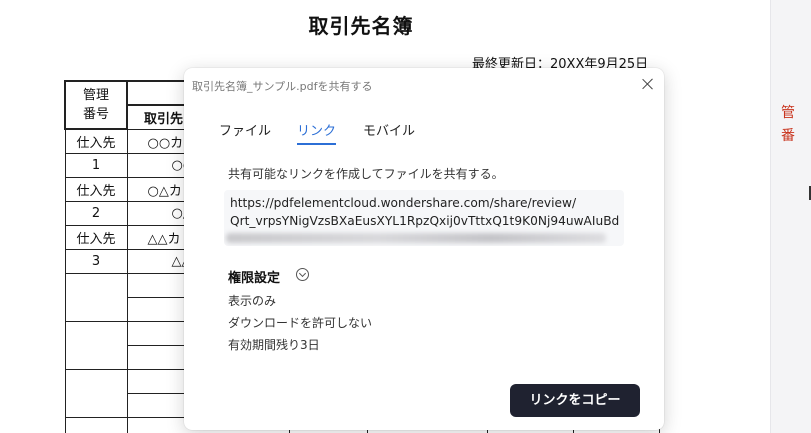  I want to click on permission-expiry: 有効期間残り3日, so click(274, 345).